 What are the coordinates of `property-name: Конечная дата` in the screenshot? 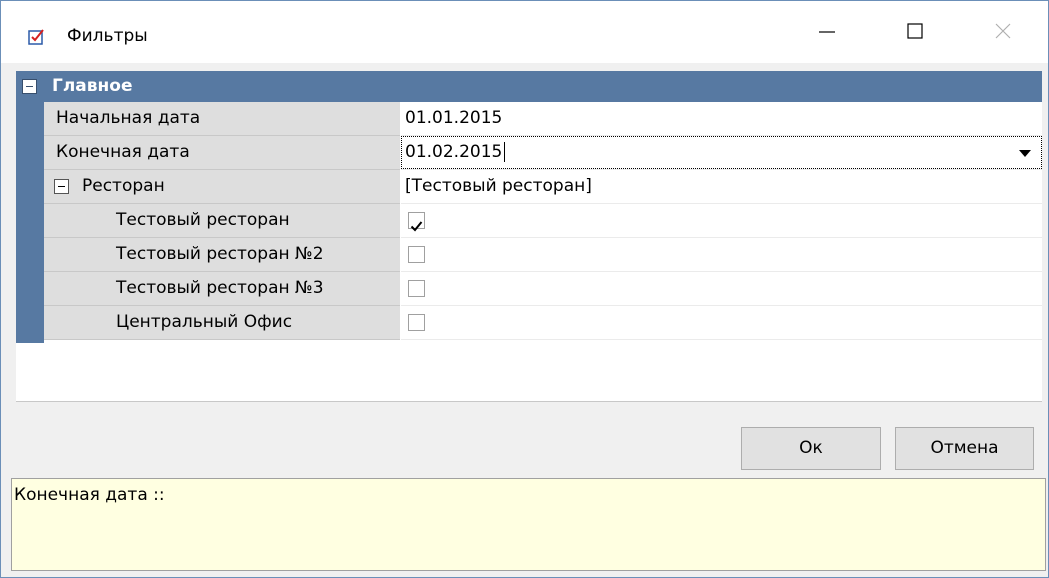 It's located at (222, 153).